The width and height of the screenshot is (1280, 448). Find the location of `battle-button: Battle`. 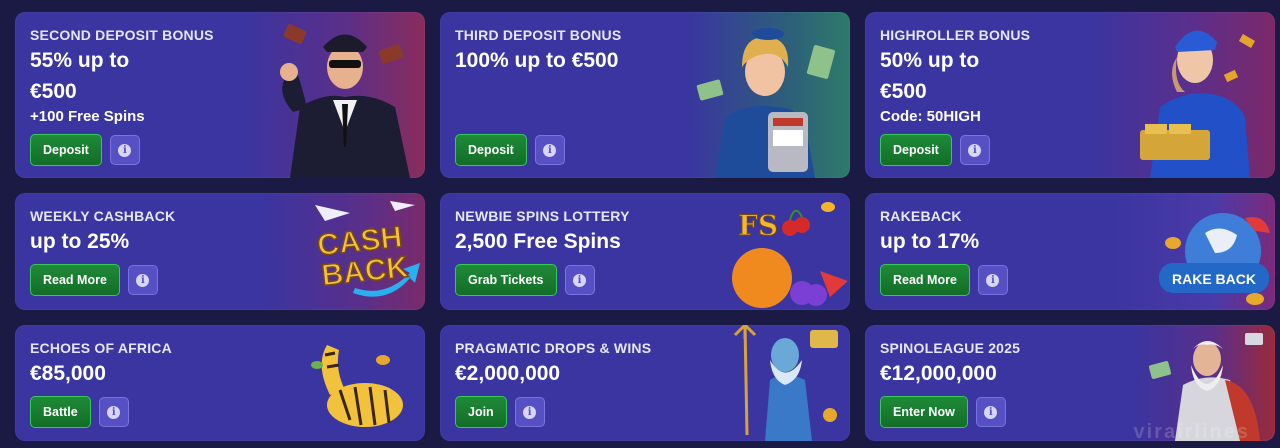

battle-button: Battle is located at coordinates (60, 412).